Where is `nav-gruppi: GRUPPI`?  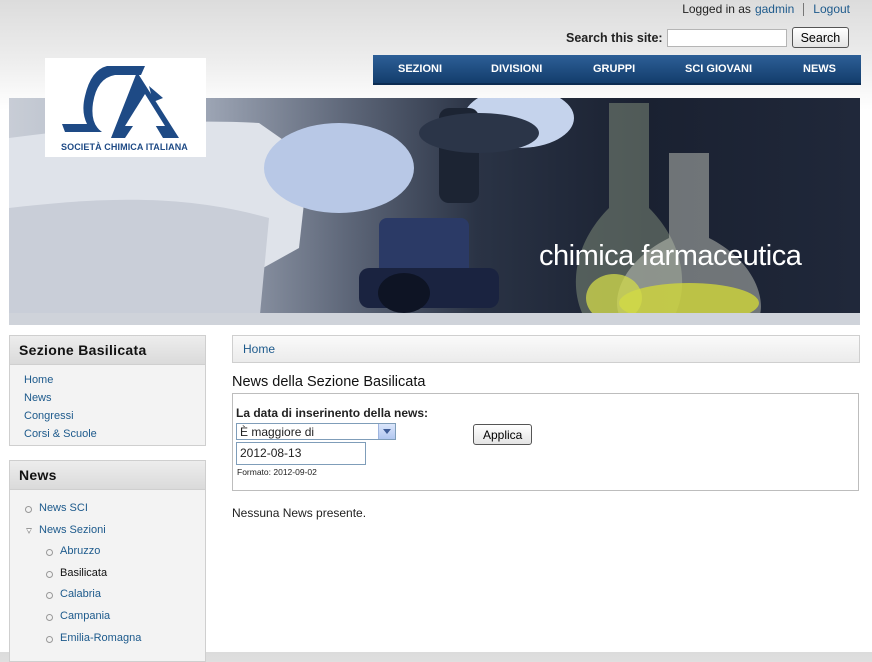
nav-gruppi: GRUPPI is located at coordinates (614, 69).